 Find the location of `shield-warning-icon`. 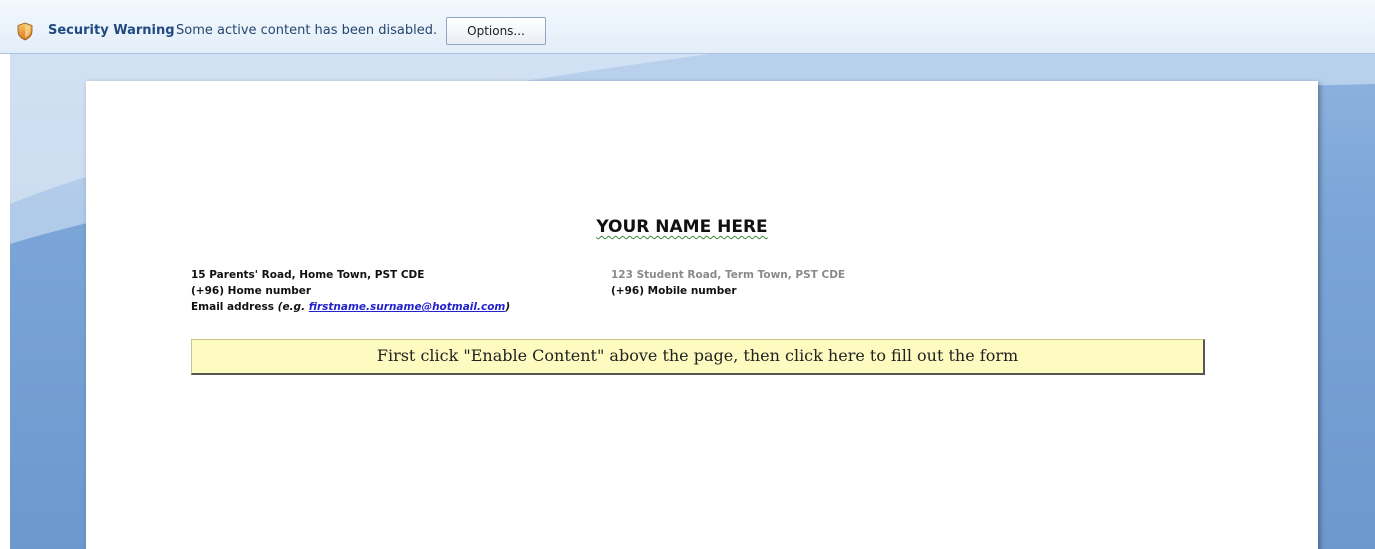

shield-warning-icon is located at coordinates (25, 31).